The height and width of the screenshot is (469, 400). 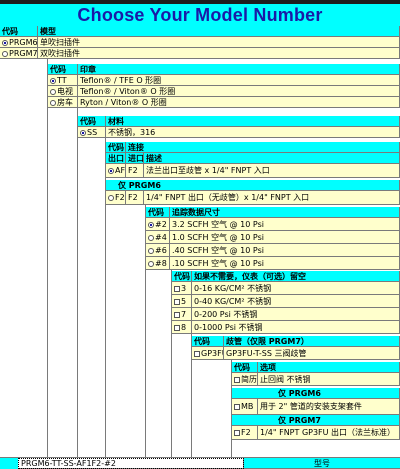 What do you see at coordinates (316, 420) in the screenshot?
I see `options-prgm7-only-header: 仅 PRGM7` at bounding box center [316, 420].